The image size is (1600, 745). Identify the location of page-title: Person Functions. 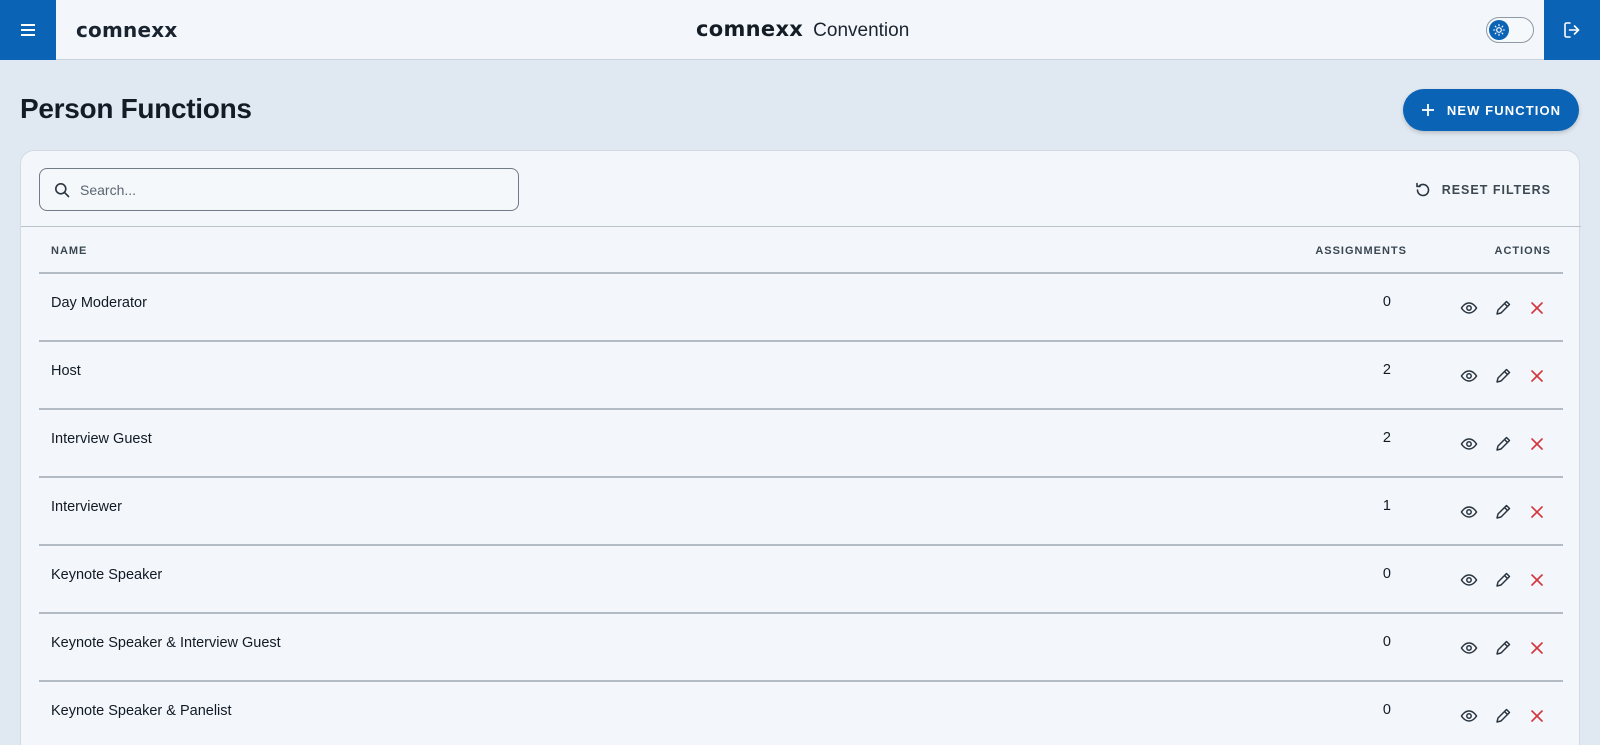
(136, 108).